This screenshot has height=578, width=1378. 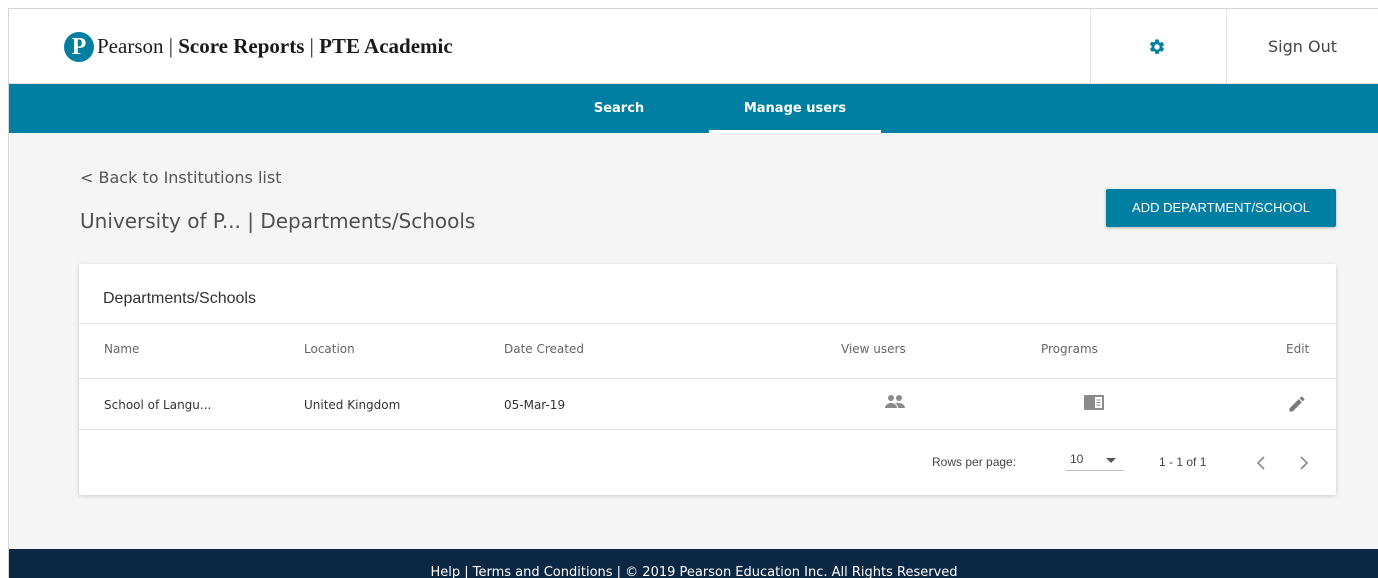 What do you see at coordinates (1077, 459) in the screenshot?
I see `rows-per-page-value: 10` at bounding box center [1077, 459].